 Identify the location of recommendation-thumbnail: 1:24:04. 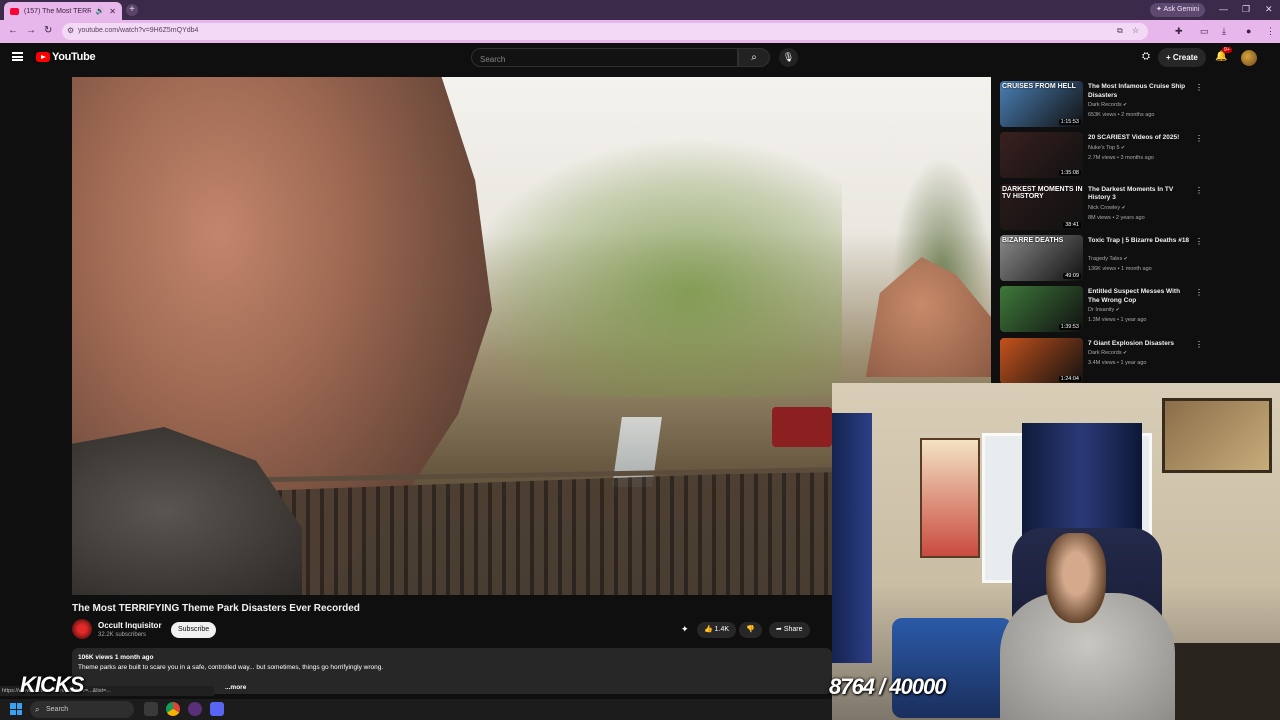
(1041, 360).